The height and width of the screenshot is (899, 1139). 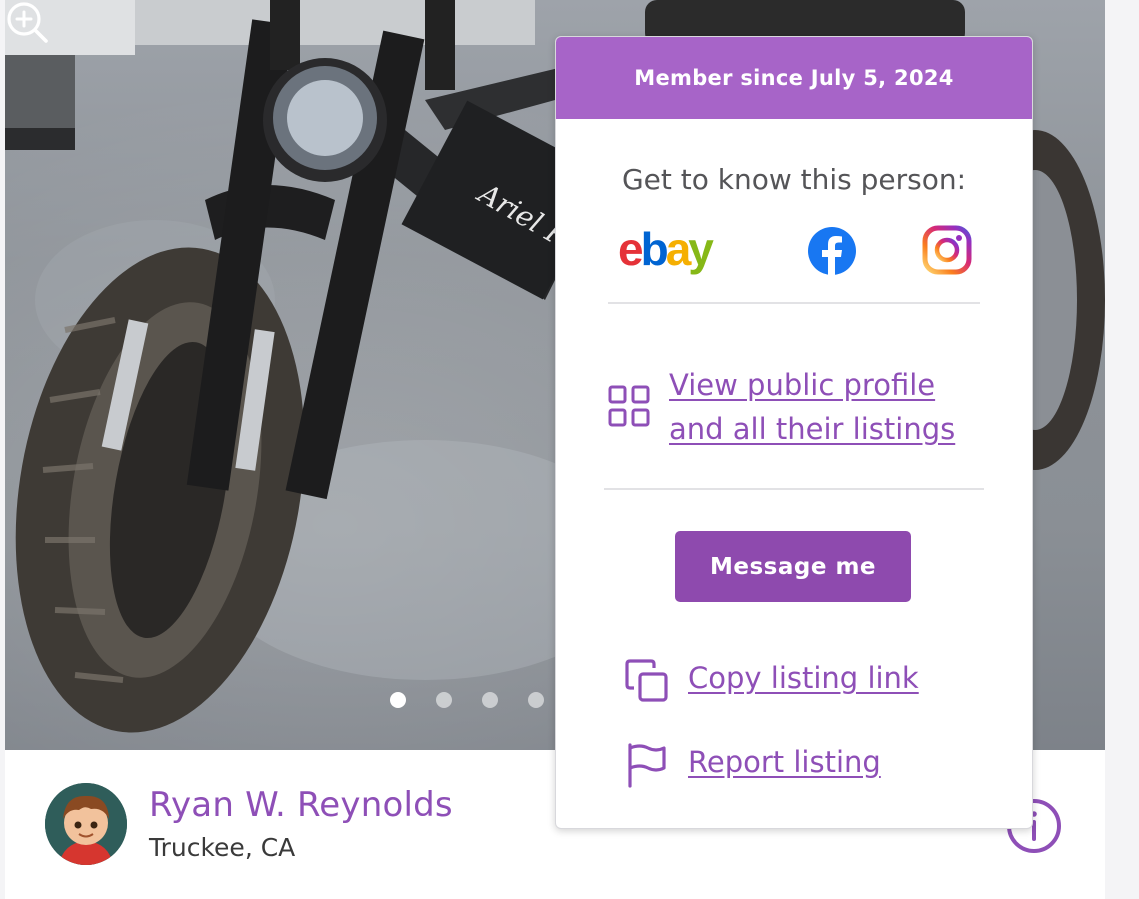 What do you see at coordinates (832, 251) in the screenshot?
I see `facebook-icon` at bounding box center [832, 251].